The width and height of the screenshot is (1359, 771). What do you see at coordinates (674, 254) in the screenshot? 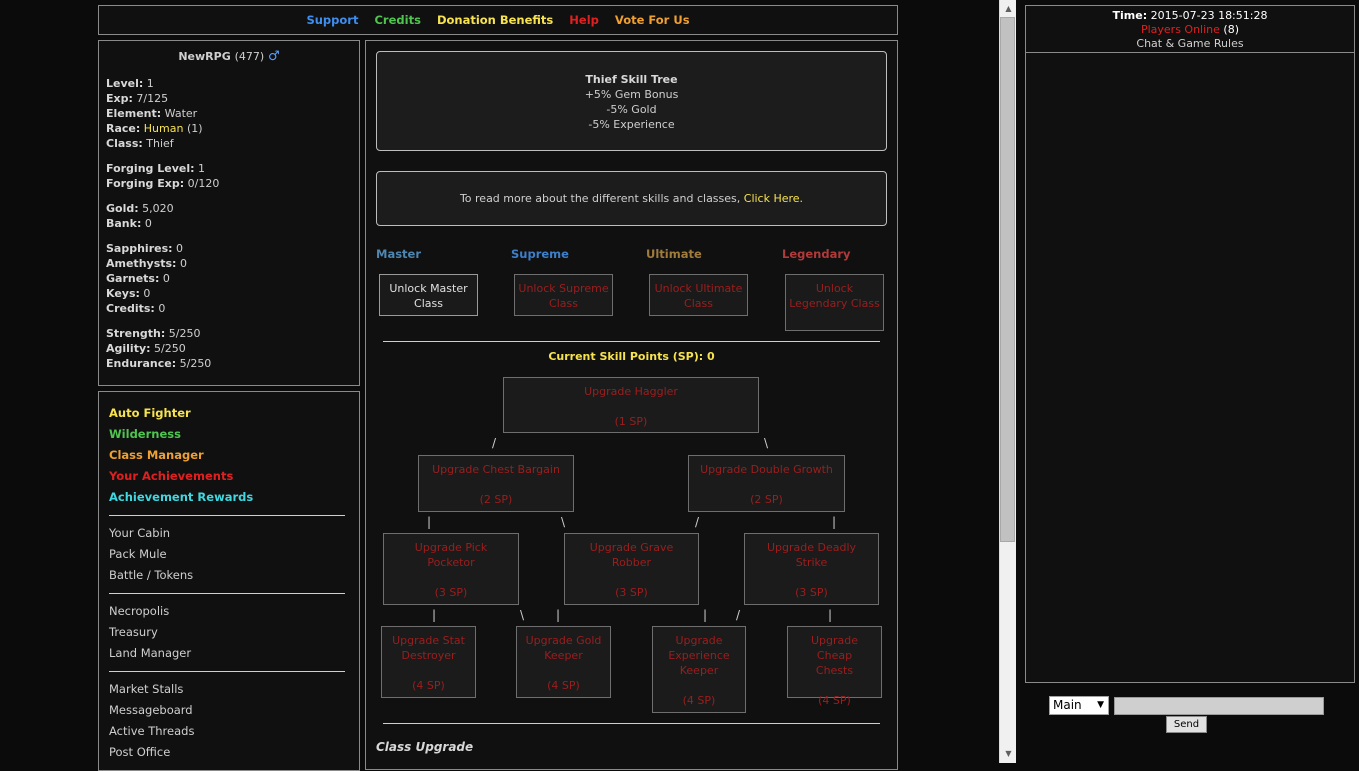
I see `tier-ultimate-label: Ultimate` at bounding box center [674, 254].